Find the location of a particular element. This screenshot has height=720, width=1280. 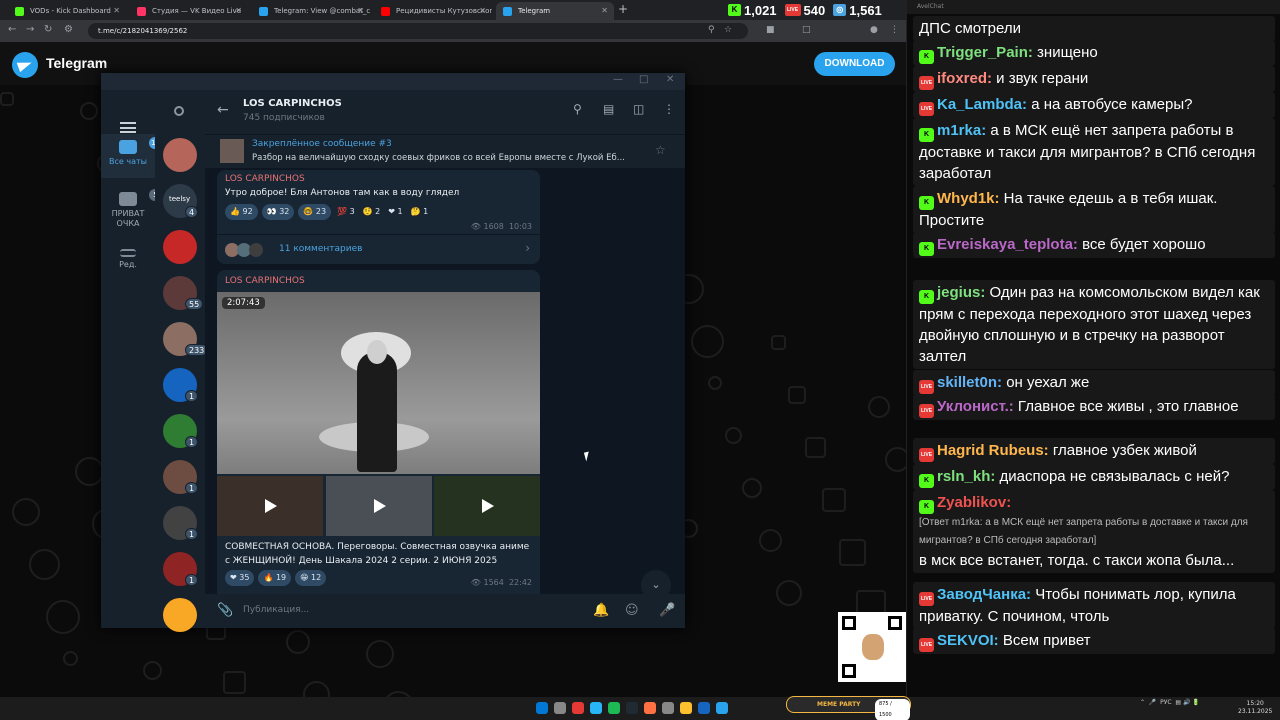

new-tab-button: + is located at coordinates (623, 9).